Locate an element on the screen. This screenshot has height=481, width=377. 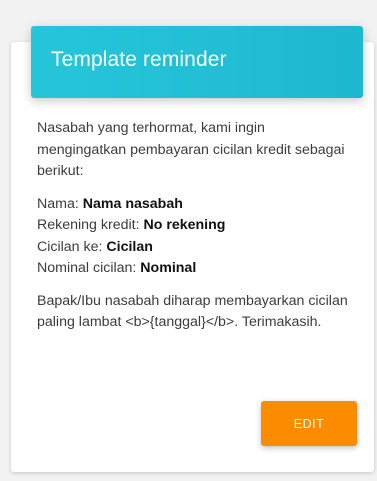
detail-value: Cicilan is located at coordinates (129, 246).